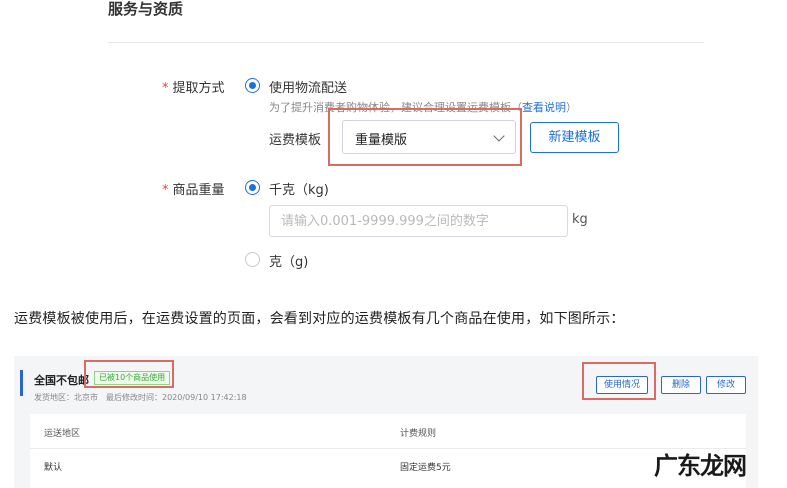 The height and width of the screenshot is (488, 787). Describe the element at coordinates (308, 88) in the screenshot. I see `logistics-option-label: 使用物流配送` at that location.